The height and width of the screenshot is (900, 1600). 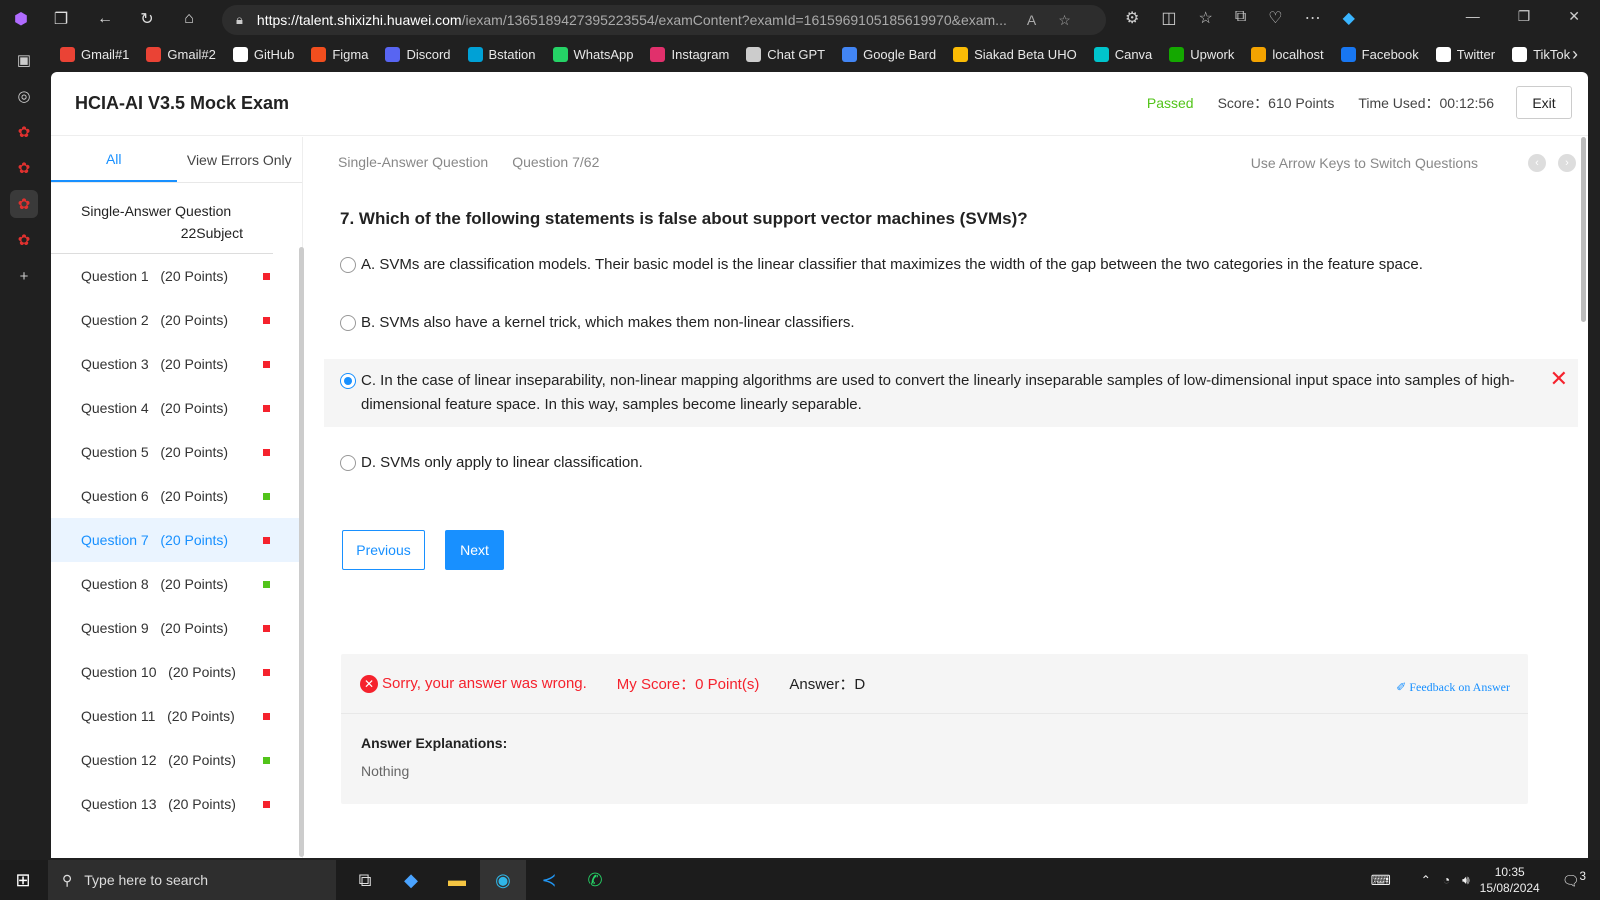 What do you see at coordinates (176, 364) in the screenshot?
I see `question-list-item: Question 3 (20 Points)` at bounding box center [176, 364].